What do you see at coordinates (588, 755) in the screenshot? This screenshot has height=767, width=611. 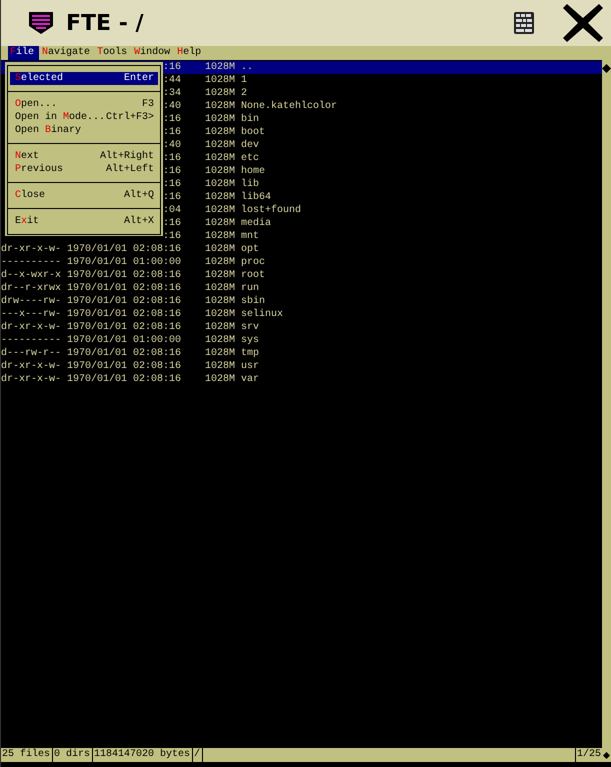 I see `position-indicator: 1/25` at bounding box center [588, 755].